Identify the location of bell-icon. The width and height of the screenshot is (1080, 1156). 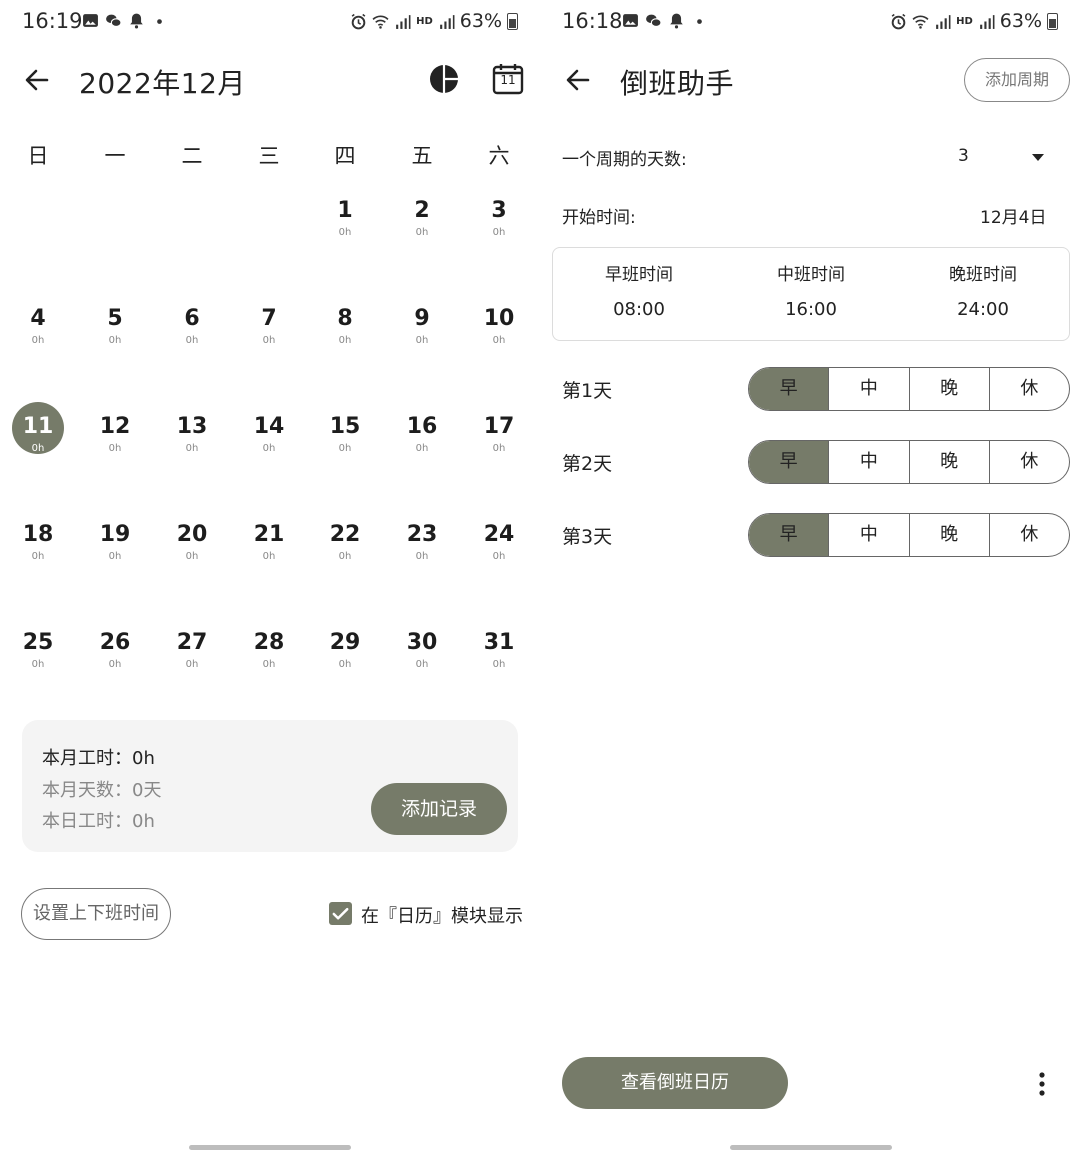
(676, 20).